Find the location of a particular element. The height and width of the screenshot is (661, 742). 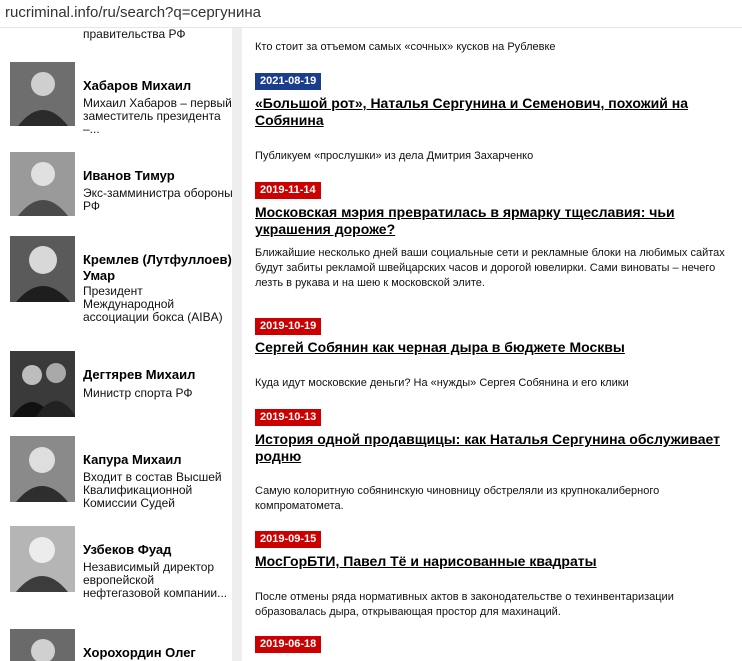

result-date: 2021-08-19 is located at coordinates (288, 81).